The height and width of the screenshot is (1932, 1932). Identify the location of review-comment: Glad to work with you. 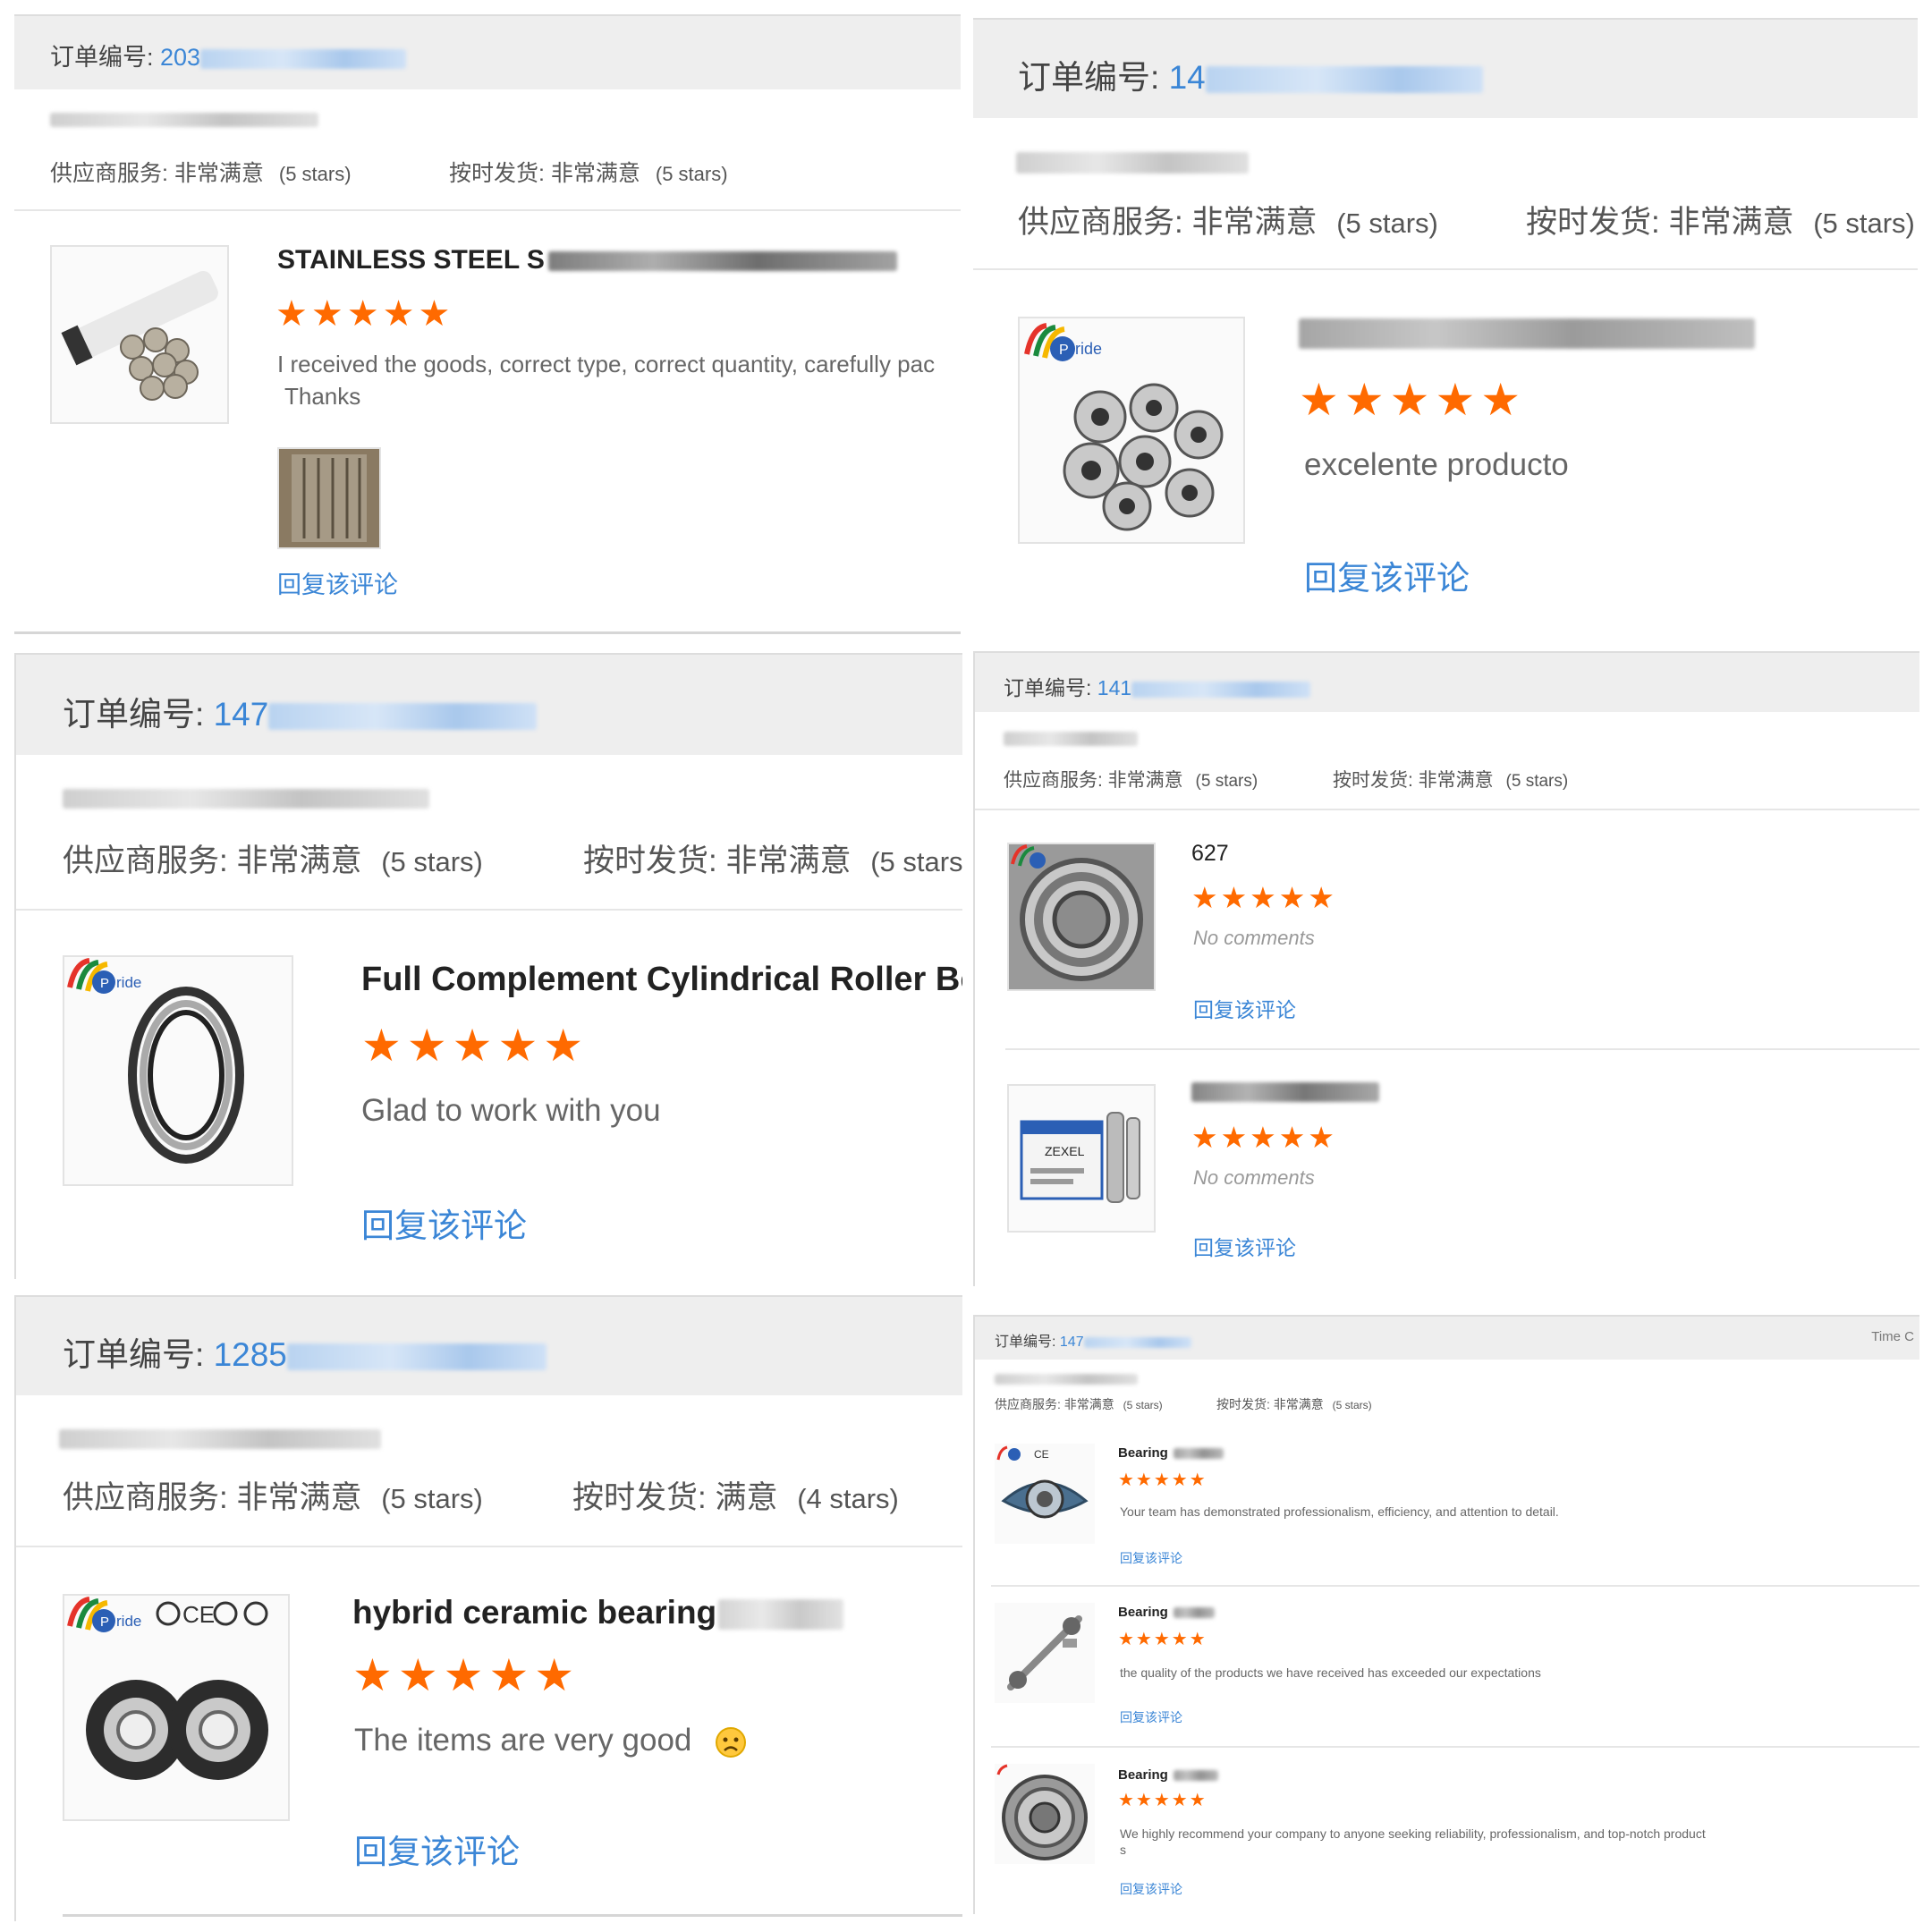
(511, 1110).